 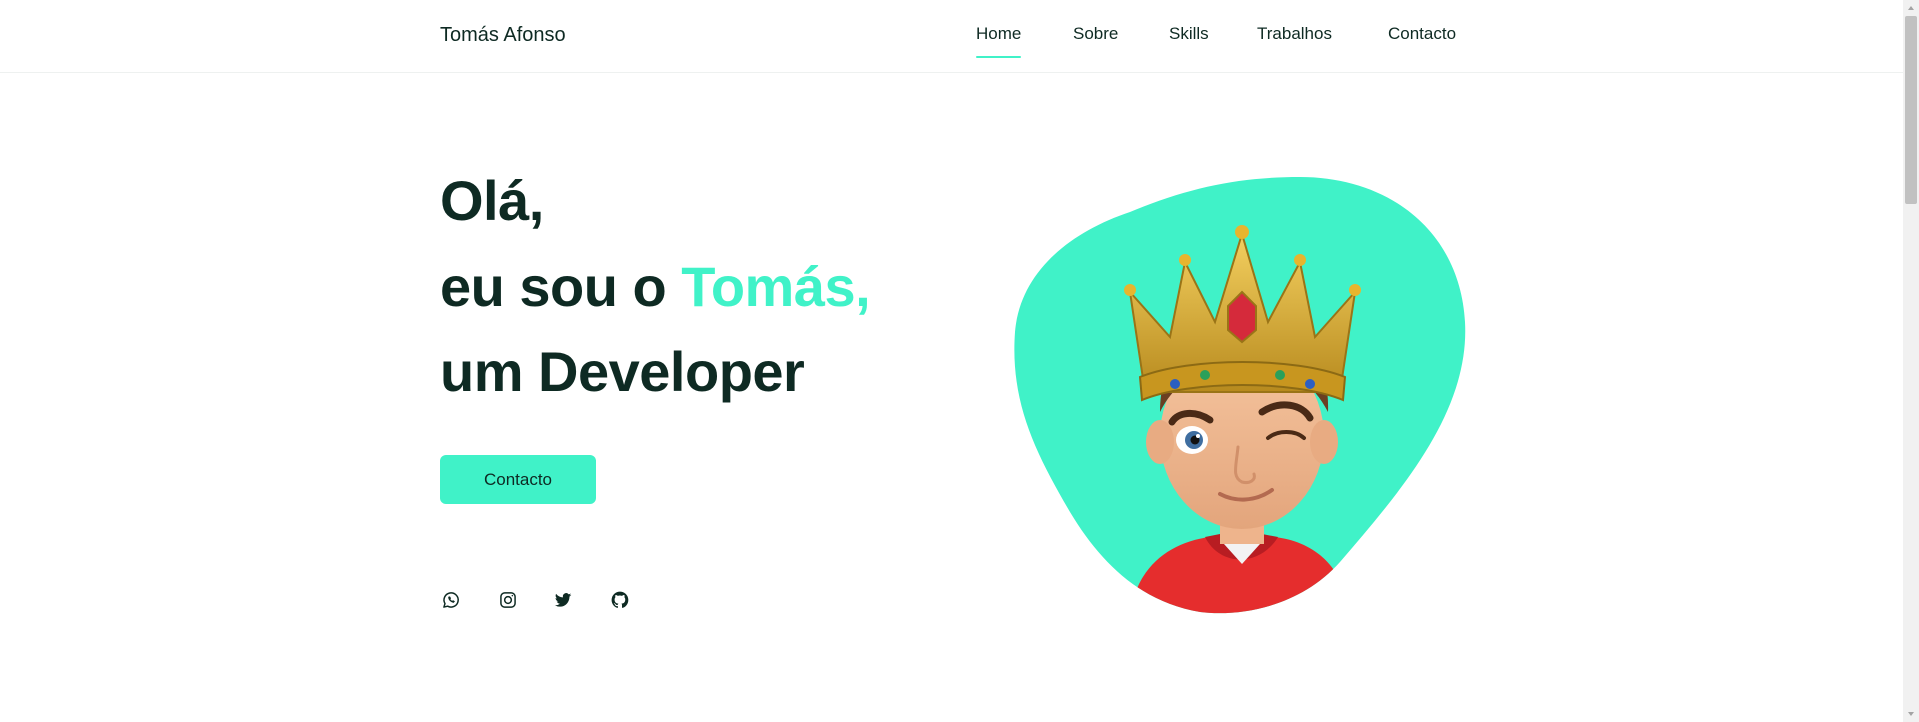 I want to click on hero-avatar-blob, so click(x=1240, y=394).